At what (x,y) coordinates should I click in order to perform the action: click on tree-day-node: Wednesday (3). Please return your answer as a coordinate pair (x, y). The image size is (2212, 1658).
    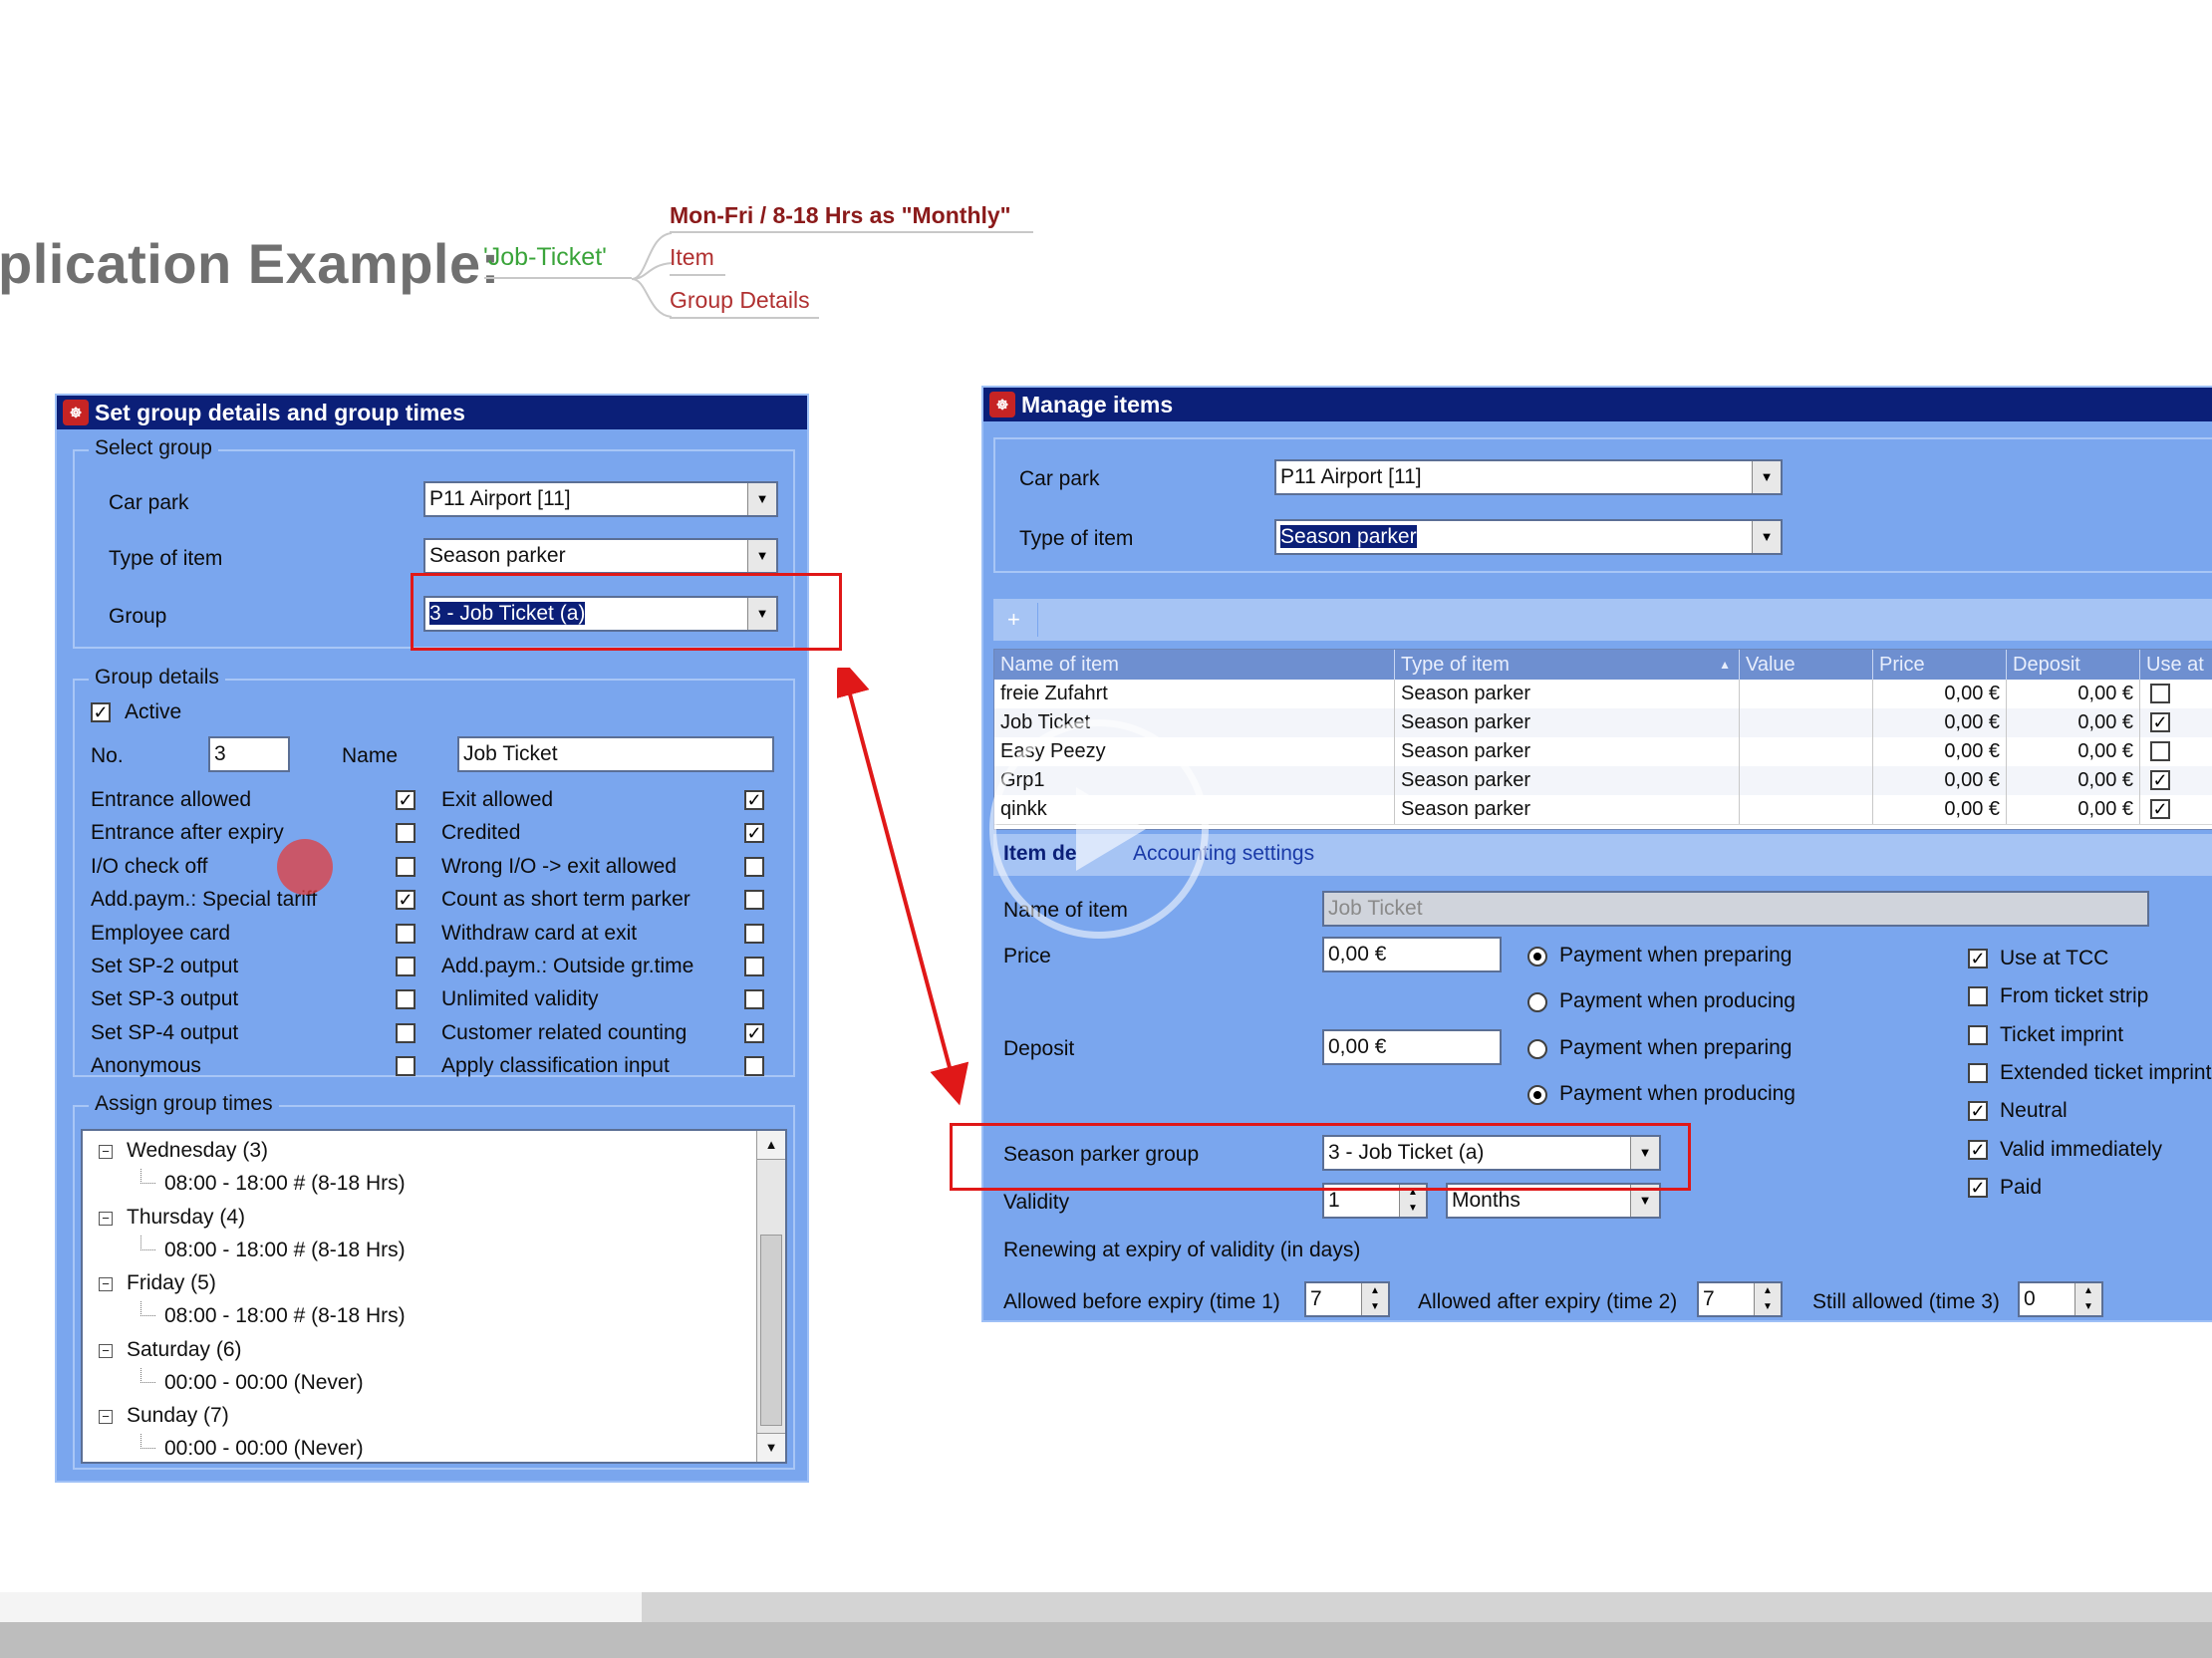
    Looking at the image, I should click on (198, 1151).